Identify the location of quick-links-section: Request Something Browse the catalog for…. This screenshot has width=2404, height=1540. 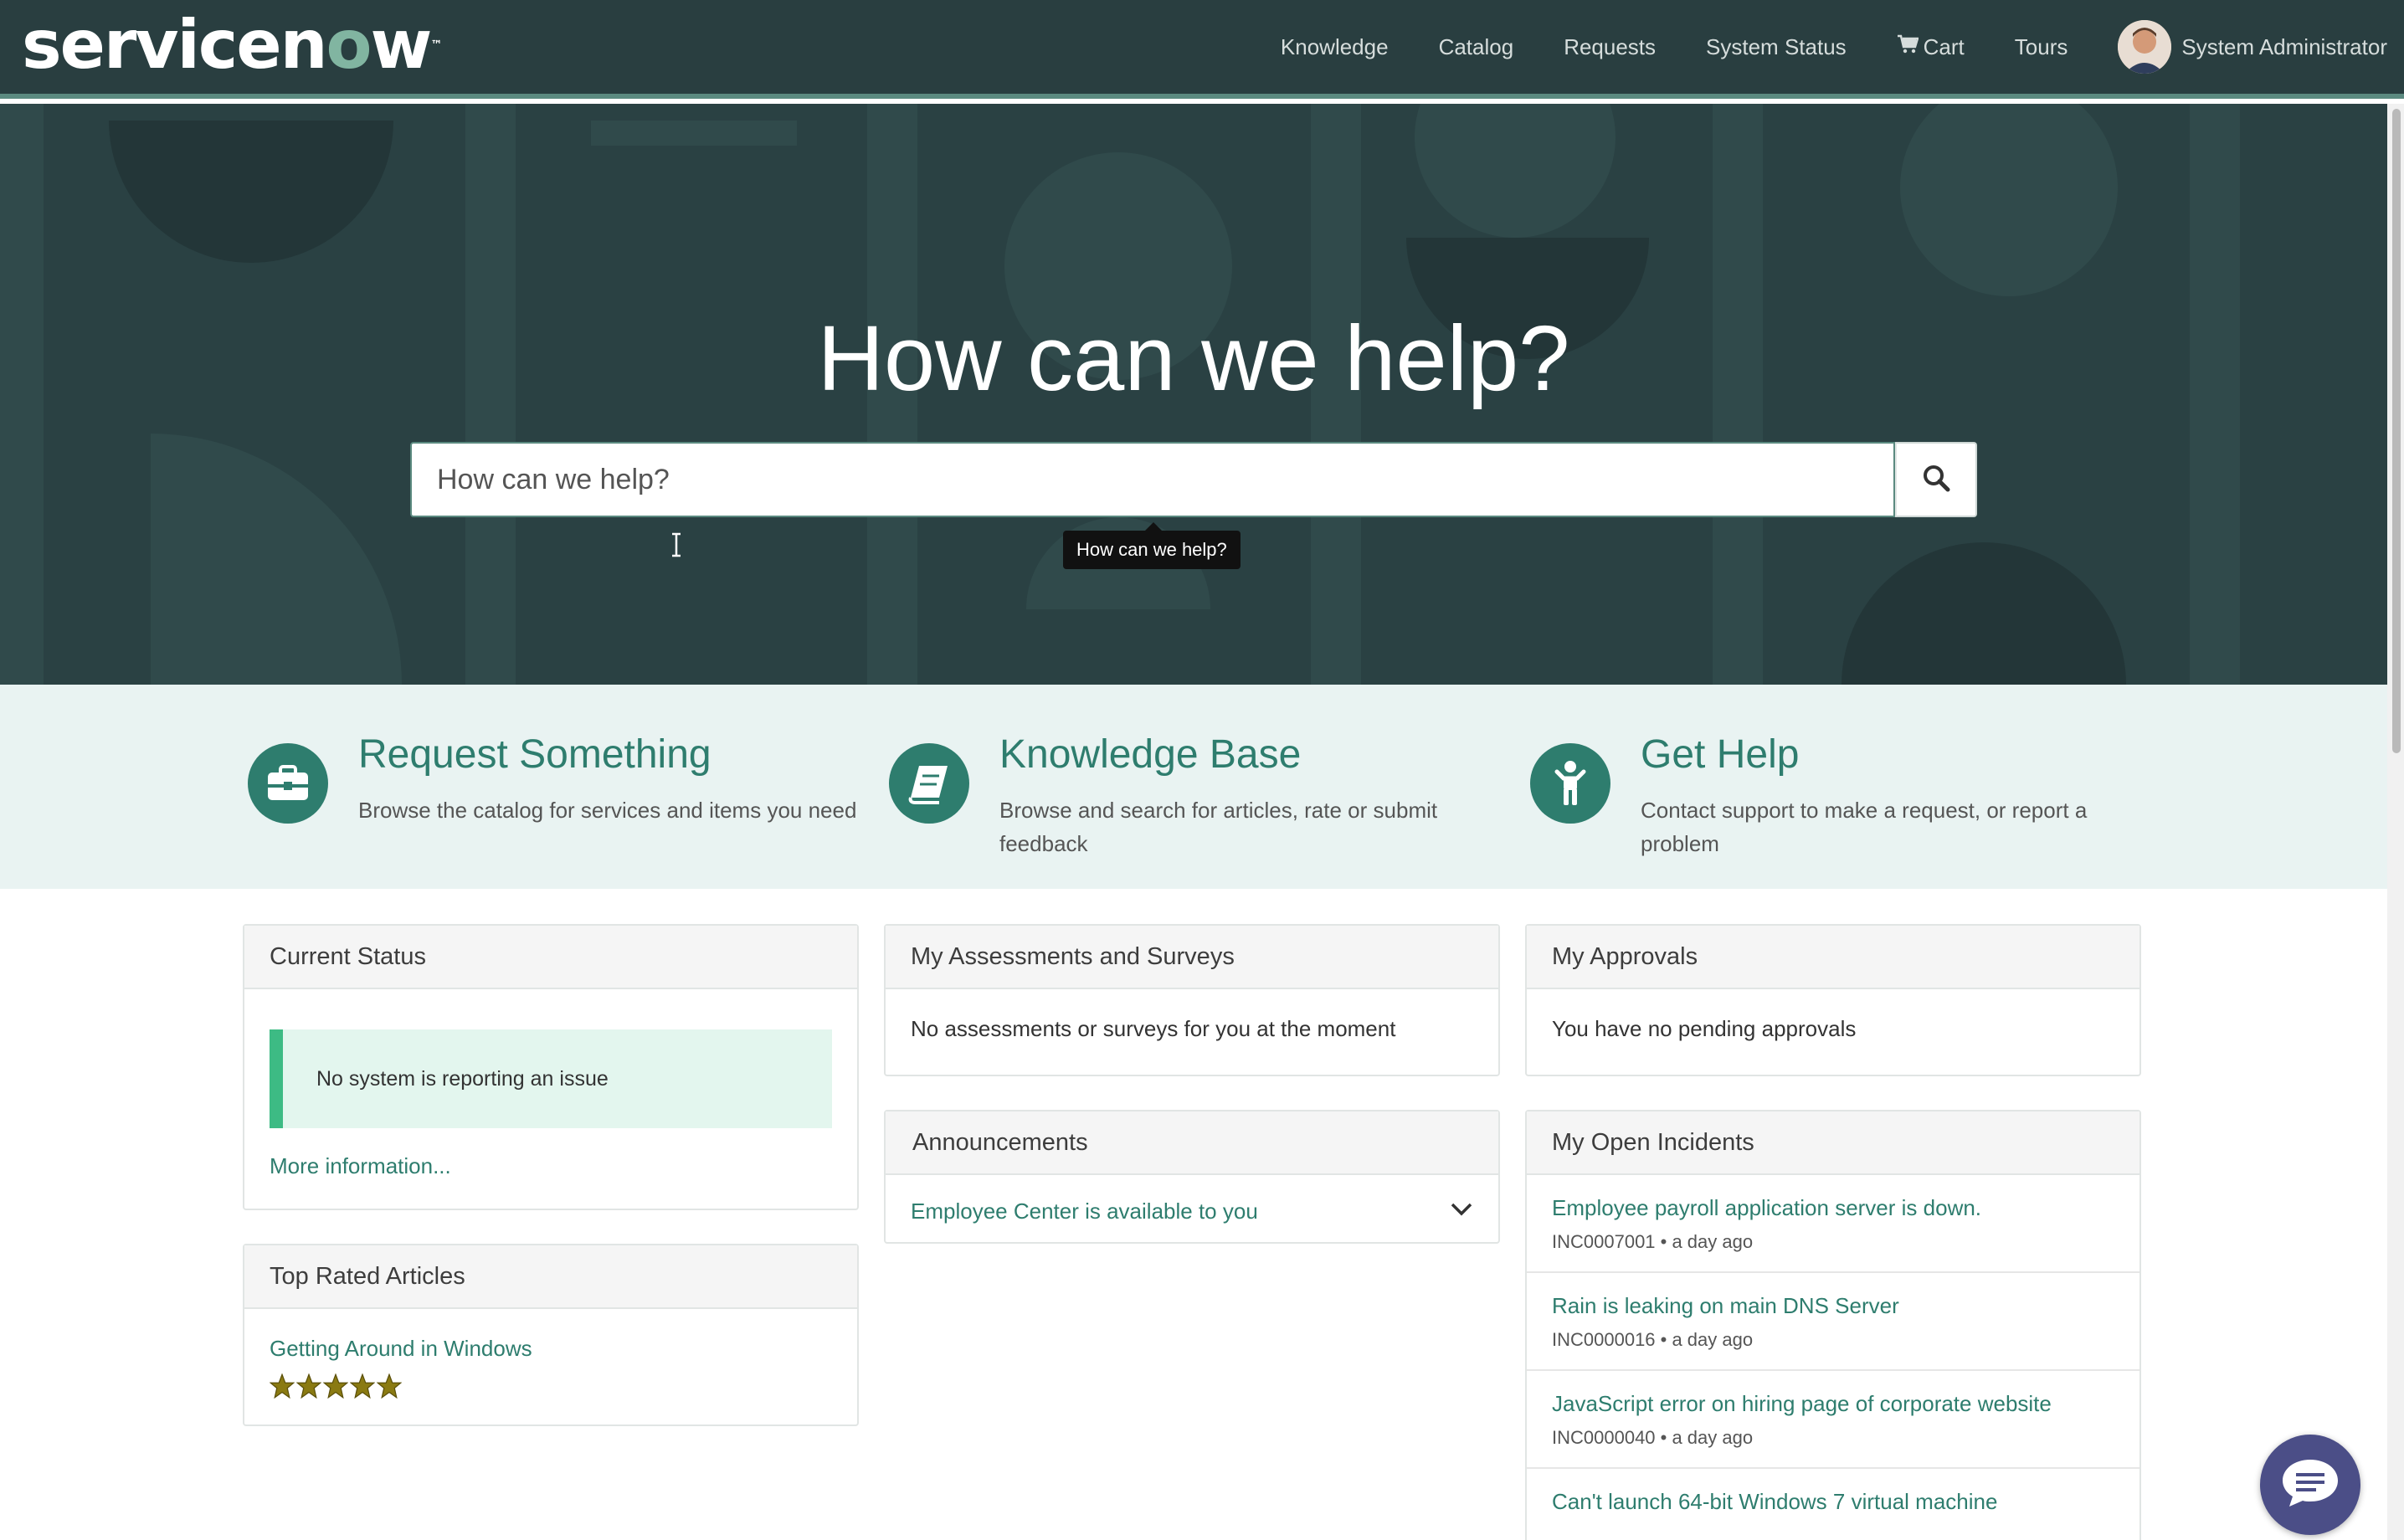
(1193, 787).